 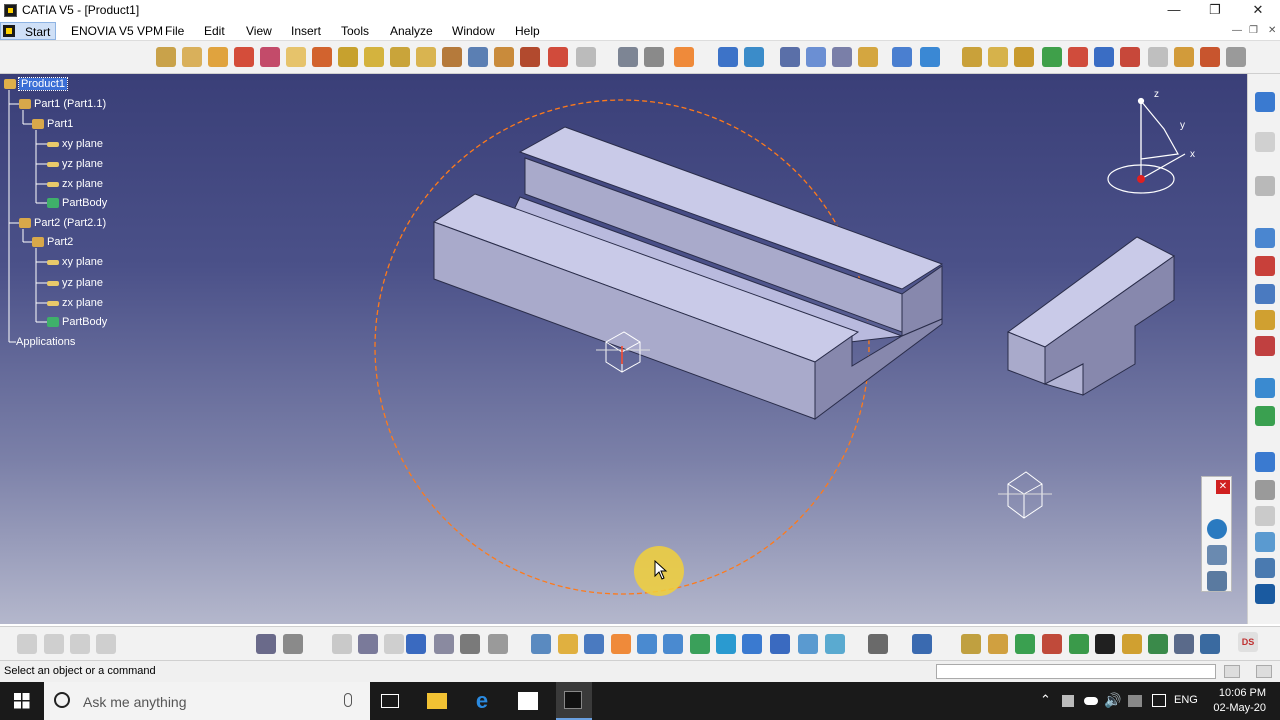 What do you see at coordinates (54, 644) in the screenshot?
I see `disabled-tool-2-icon` at bounding box center [54, 644].